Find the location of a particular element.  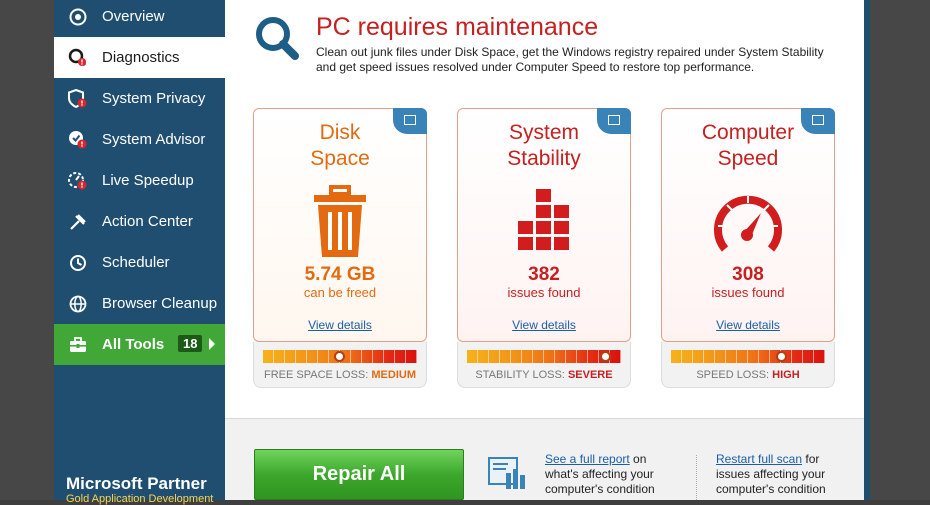

sidebar-item-browser-cleanup: Browser Cleanup is located at coordinates (139, 303).